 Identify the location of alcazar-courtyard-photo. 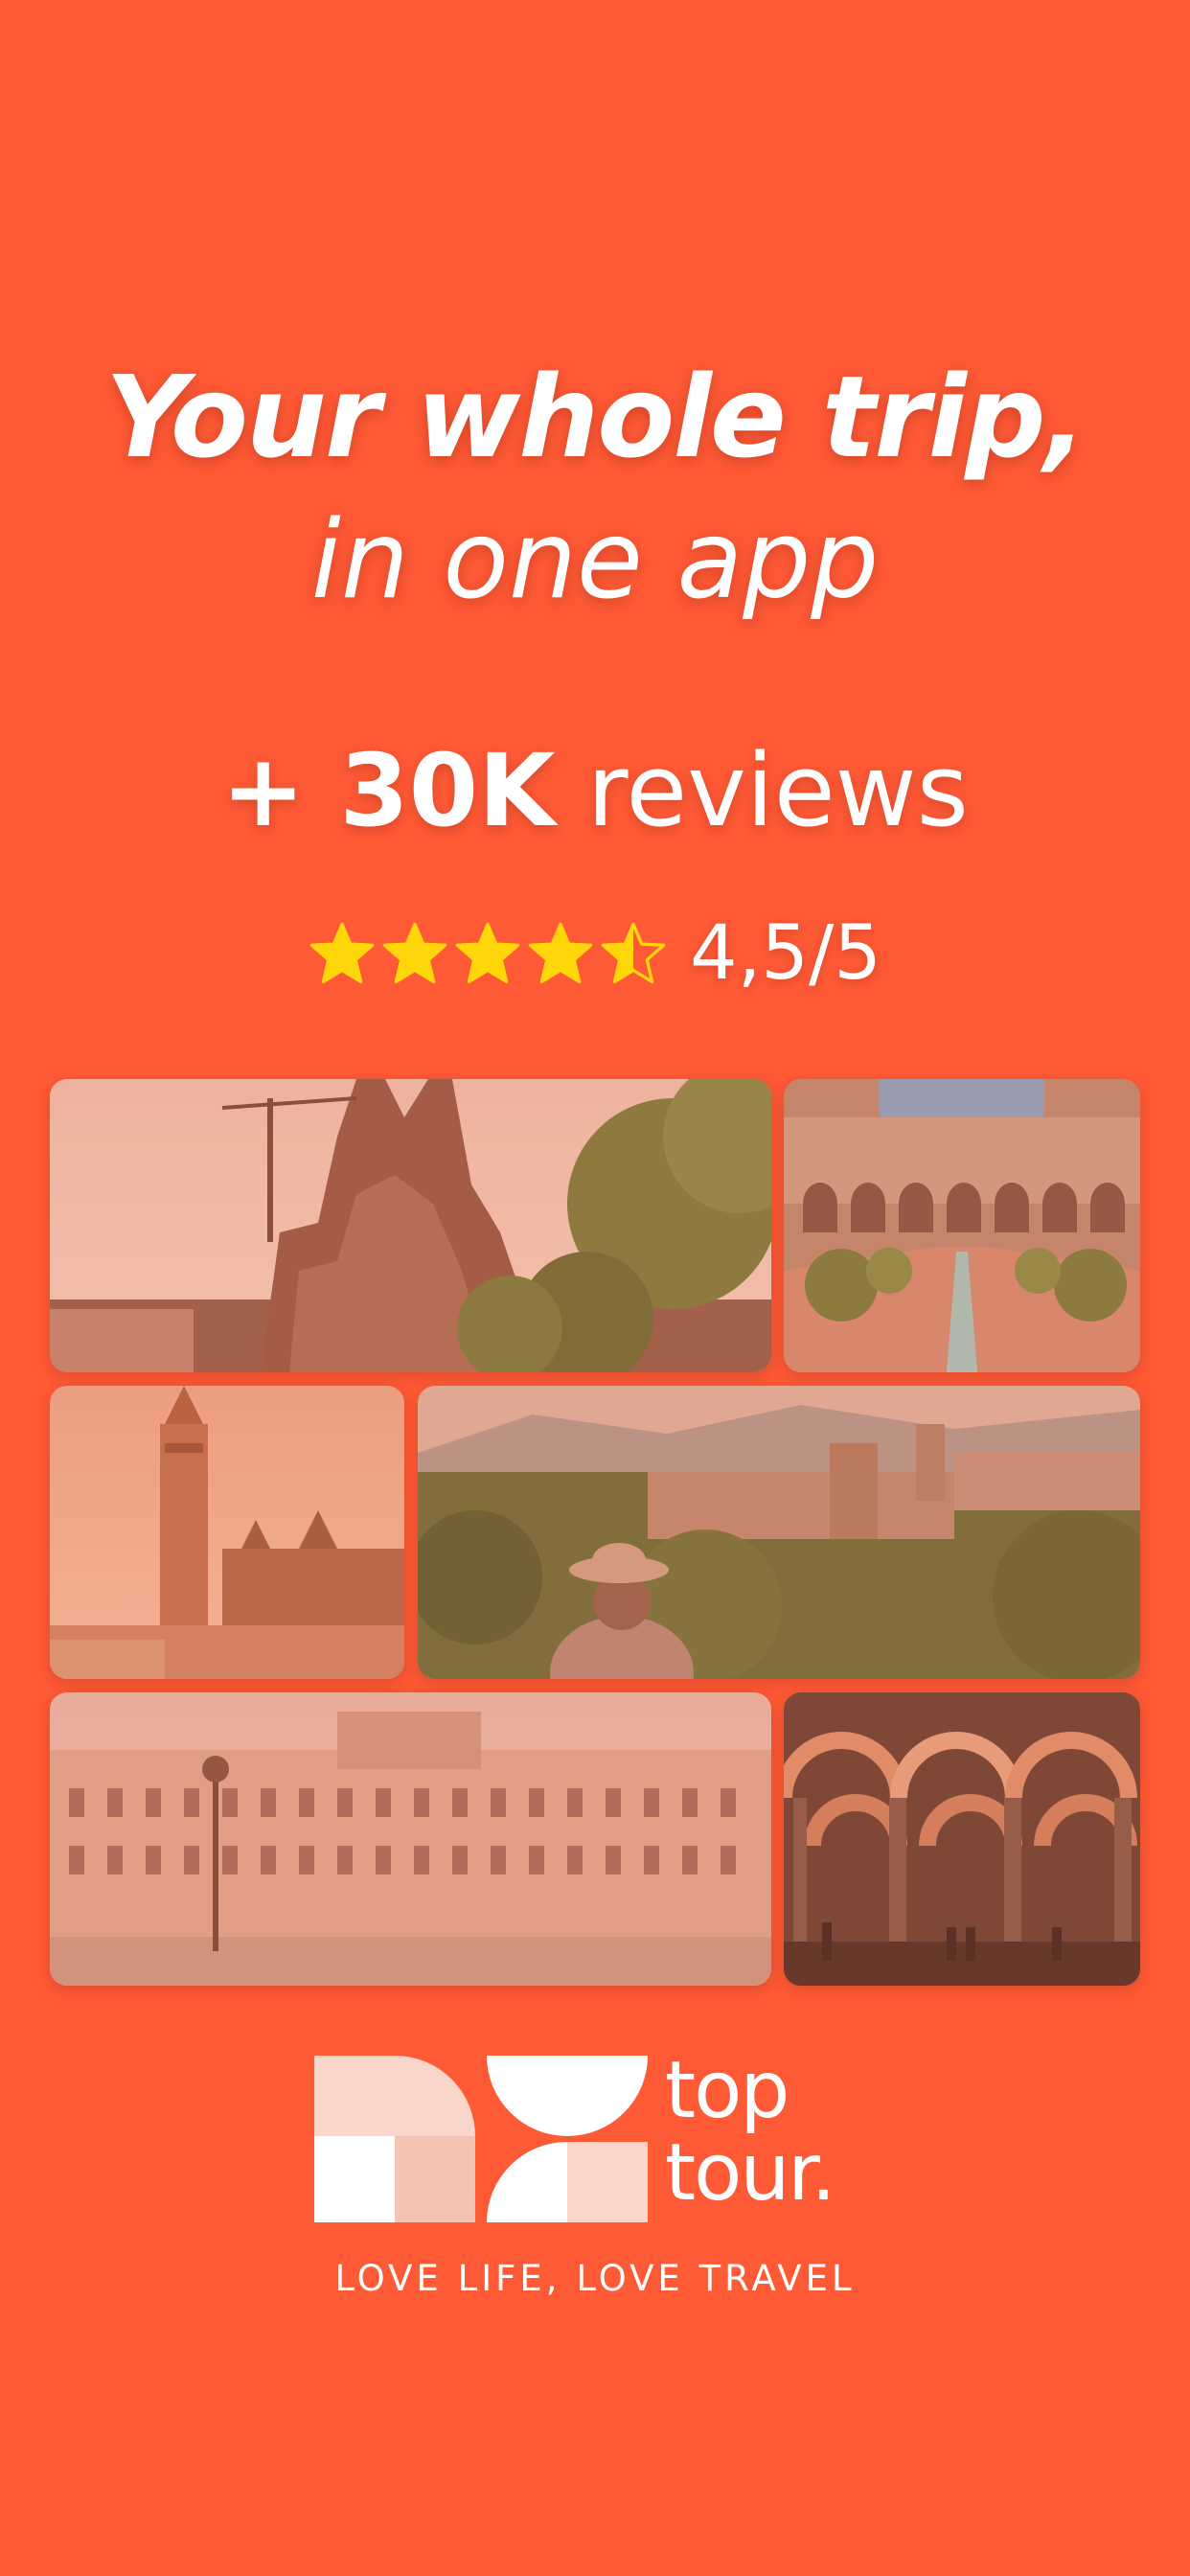
(962, 1225).